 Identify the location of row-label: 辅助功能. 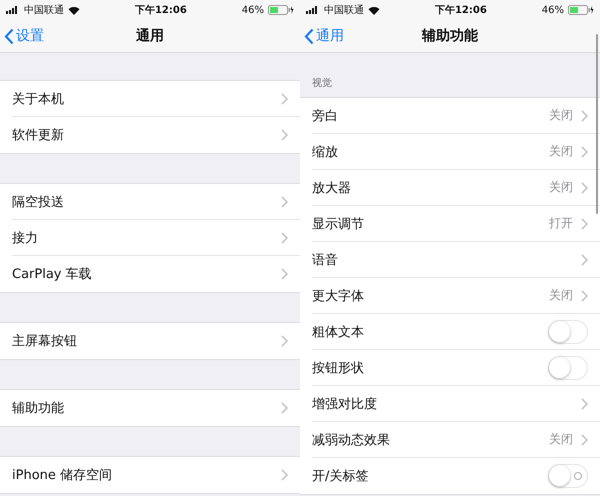
(38, 408).